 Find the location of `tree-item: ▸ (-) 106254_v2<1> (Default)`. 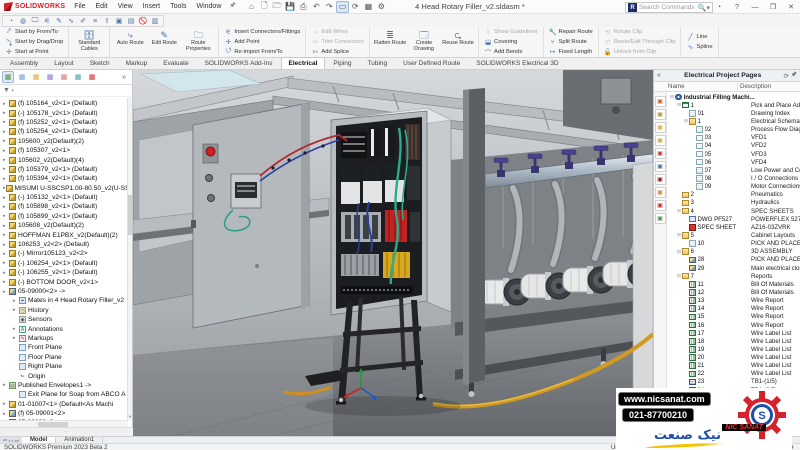

tree-item: ▸ (-) 106254_v2<1> (Default) is located at coordinates (63, 263).